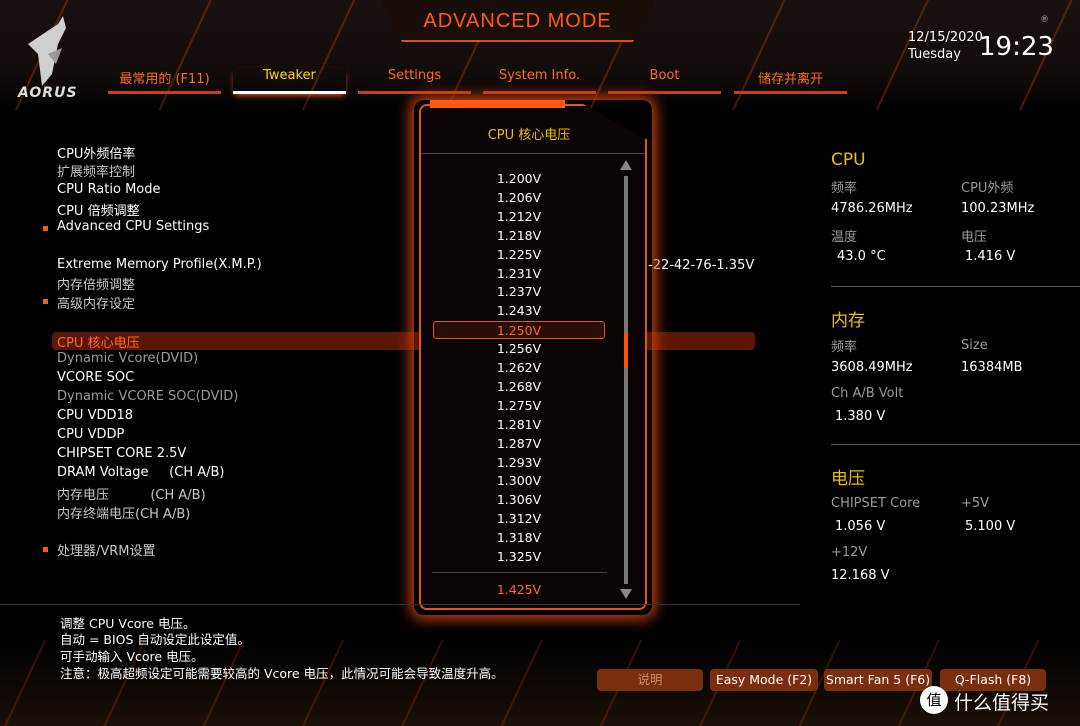  Describe the element at coordinates (96, 152) in the screenshot. I see `setting-cpu-clock-ratio: CPU外频倍率` at that location.